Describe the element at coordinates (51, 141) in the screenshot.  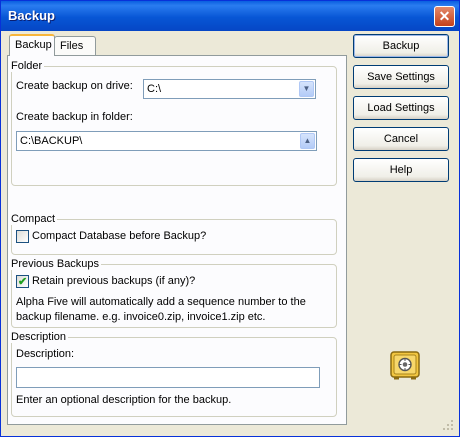
I see `folder-value: C:\BACKUP\` at that location.